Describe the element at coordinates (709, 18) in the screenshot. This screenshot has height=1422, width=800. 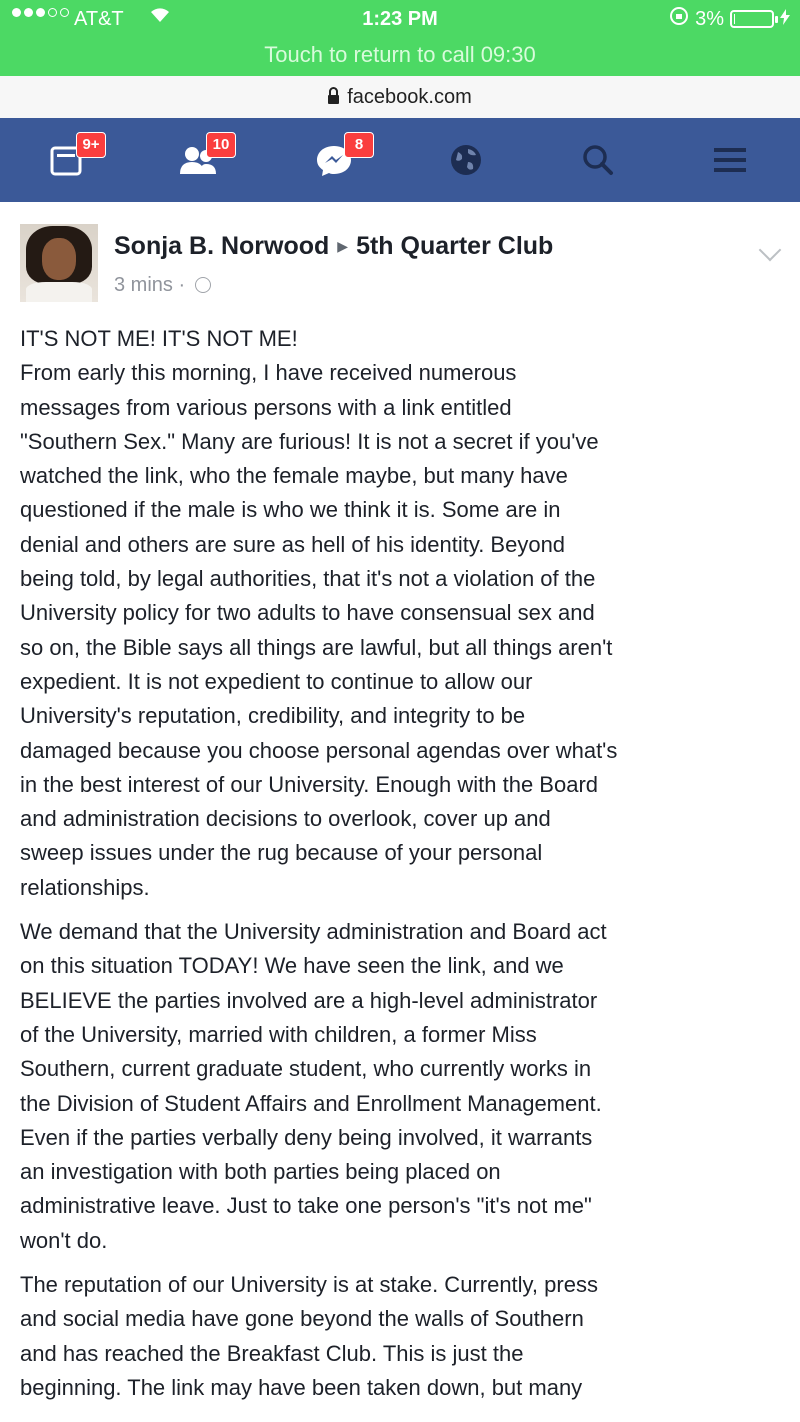
I see `battery-percent: 3%` at that location.